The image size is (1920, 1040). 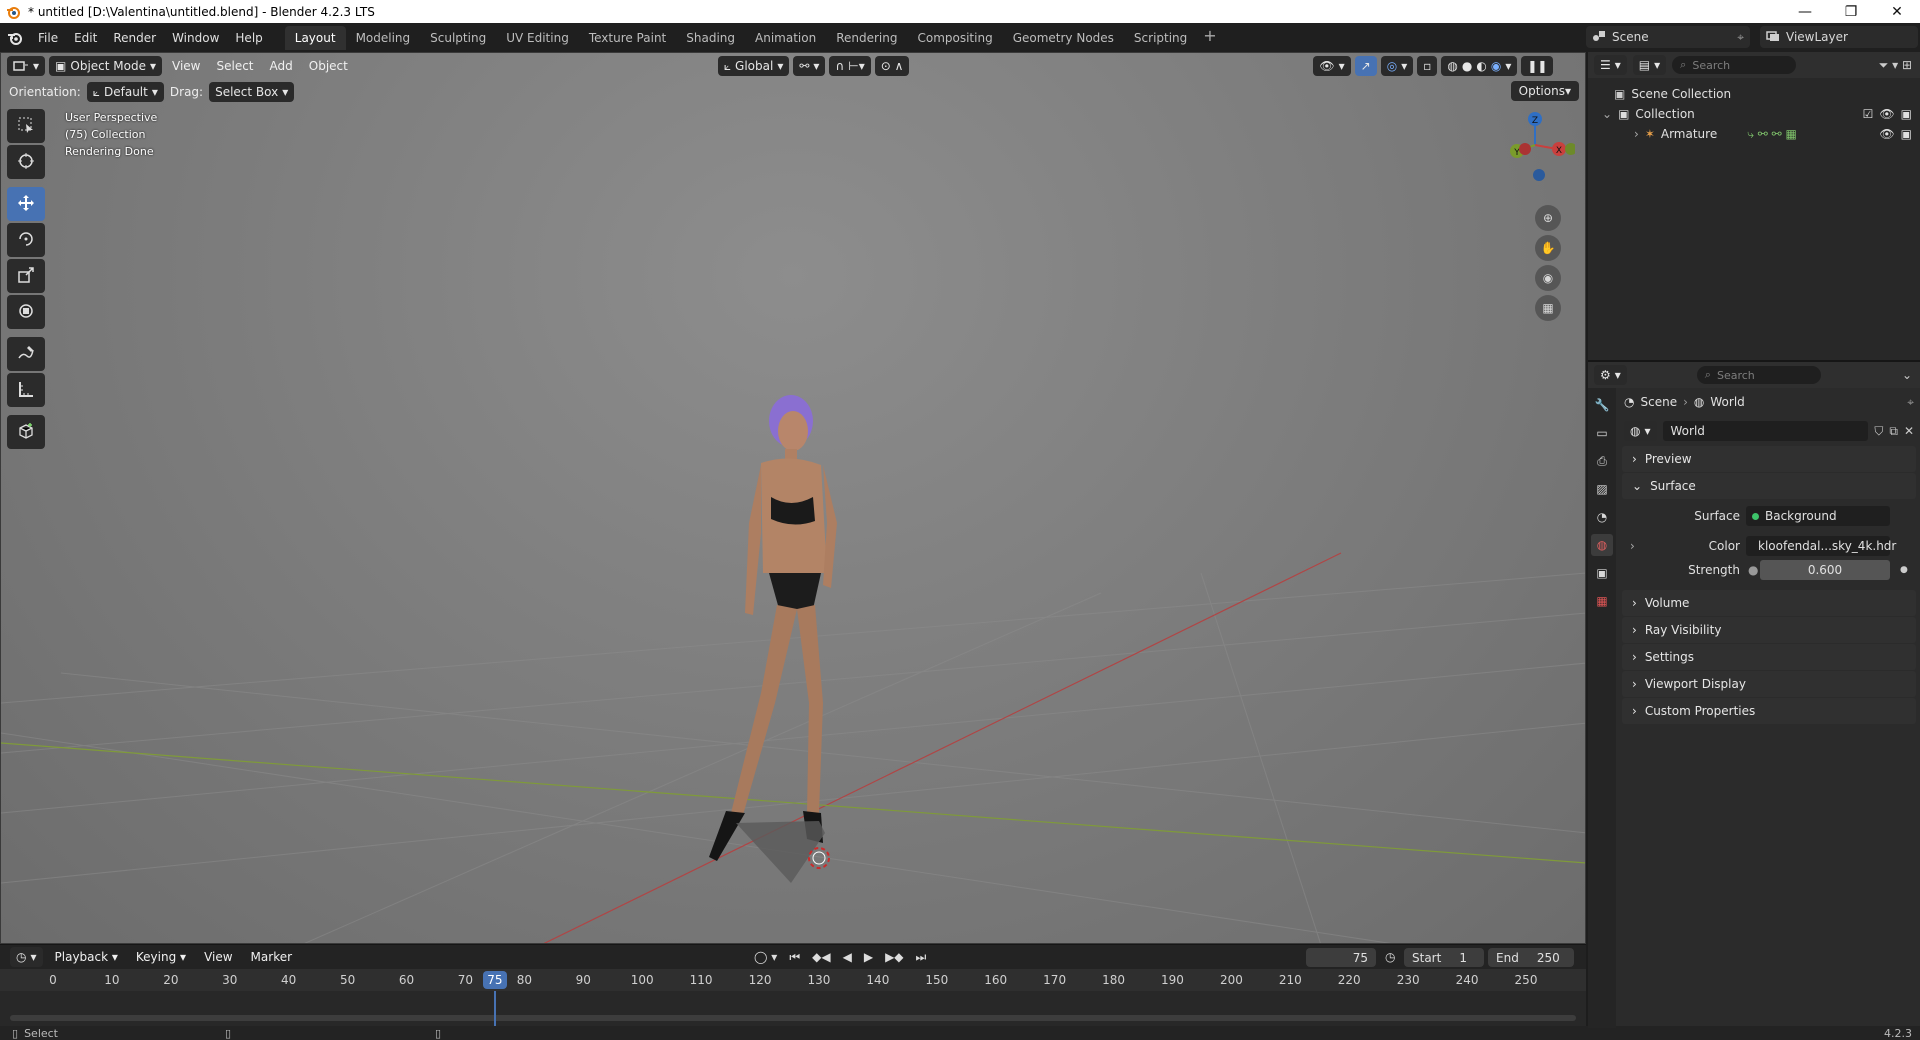 What do you see at coordinates (494, 1009) in the screenshot?
I see `playhead-line` at bounding box center [494, 1009].